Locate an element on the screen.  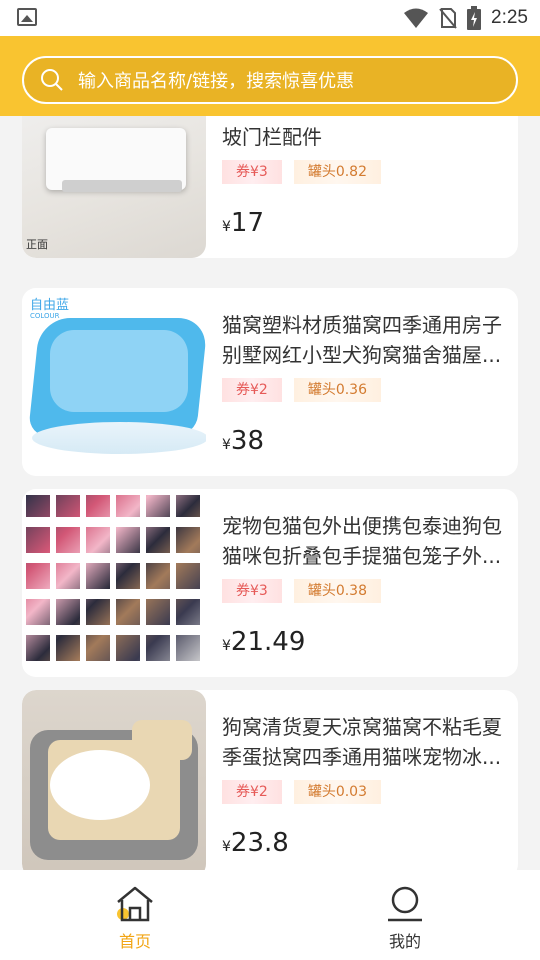
thumb-sub-caption: COLOUR is located at coordinates (45, 316).